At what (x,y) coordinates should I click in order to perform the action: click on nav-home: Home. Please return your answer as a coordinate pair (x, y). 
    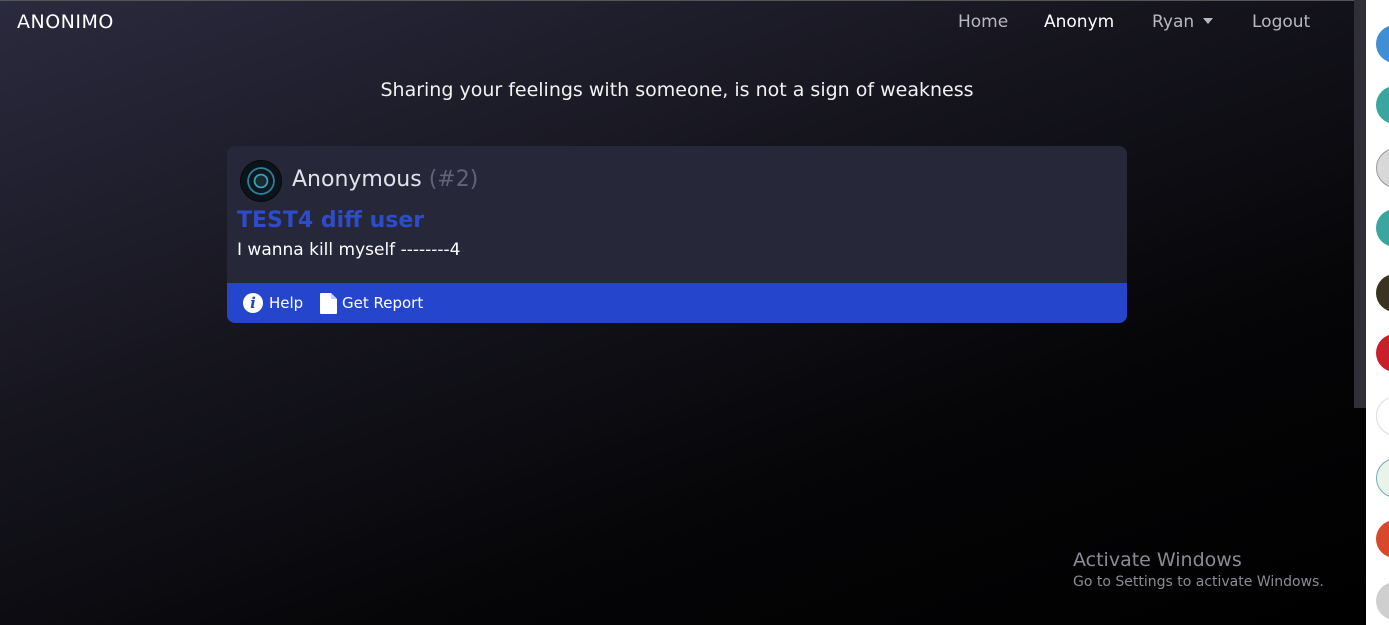
    Looking at the image, I should click on (983, 22).